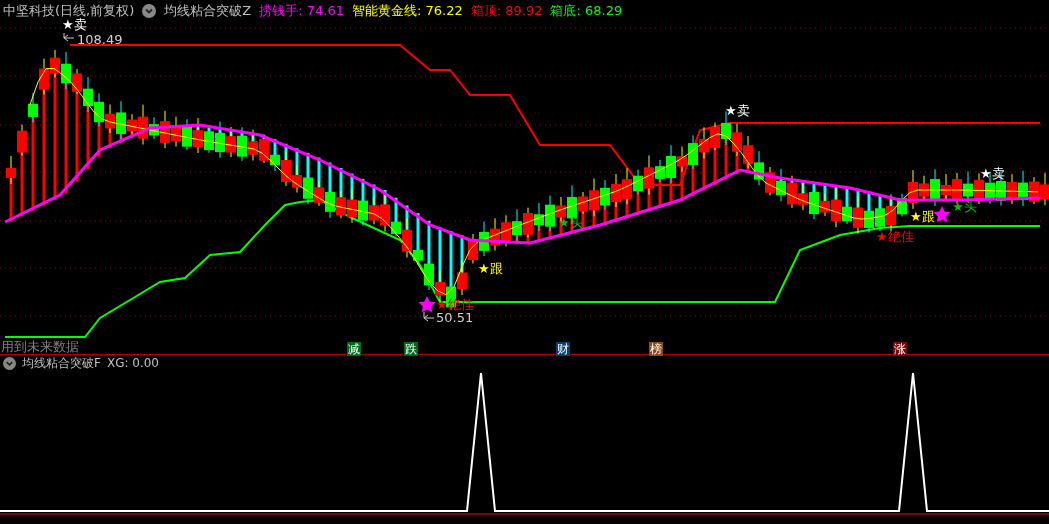 The height and width of the screenshot is (524, 1049). I want to click on indicator-value: 箱底: 68.29, so click(586, 11).